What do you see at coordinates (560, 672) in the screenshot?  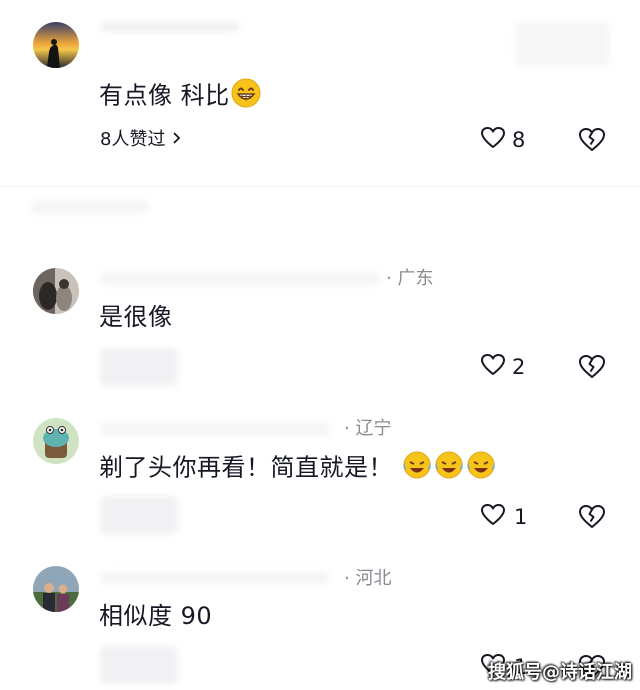 I see `watermark: 搜狐号@诗话江湖` at bounding box center [560, 672].